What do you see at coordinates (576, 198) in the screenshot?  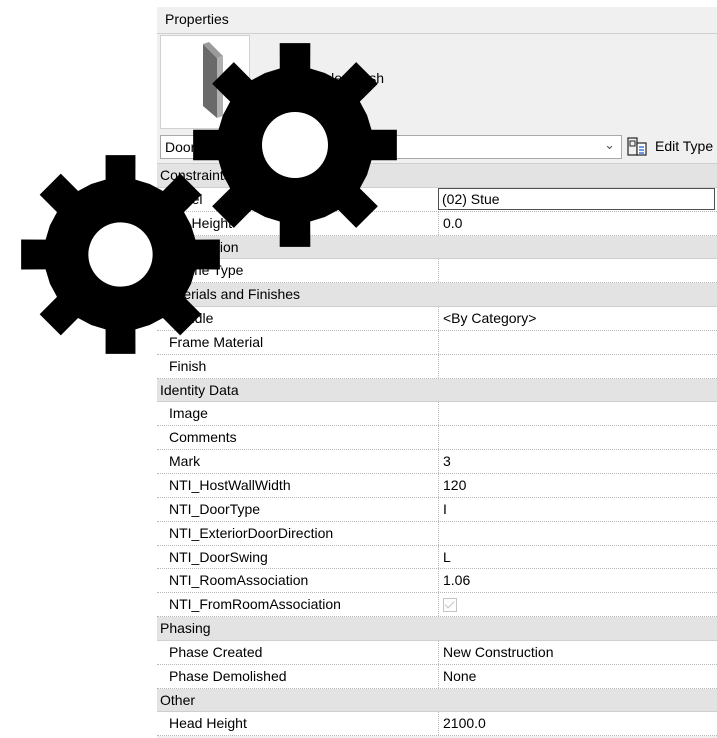 I see `property-value: (02) Stue` at bounding box center [576, 198].